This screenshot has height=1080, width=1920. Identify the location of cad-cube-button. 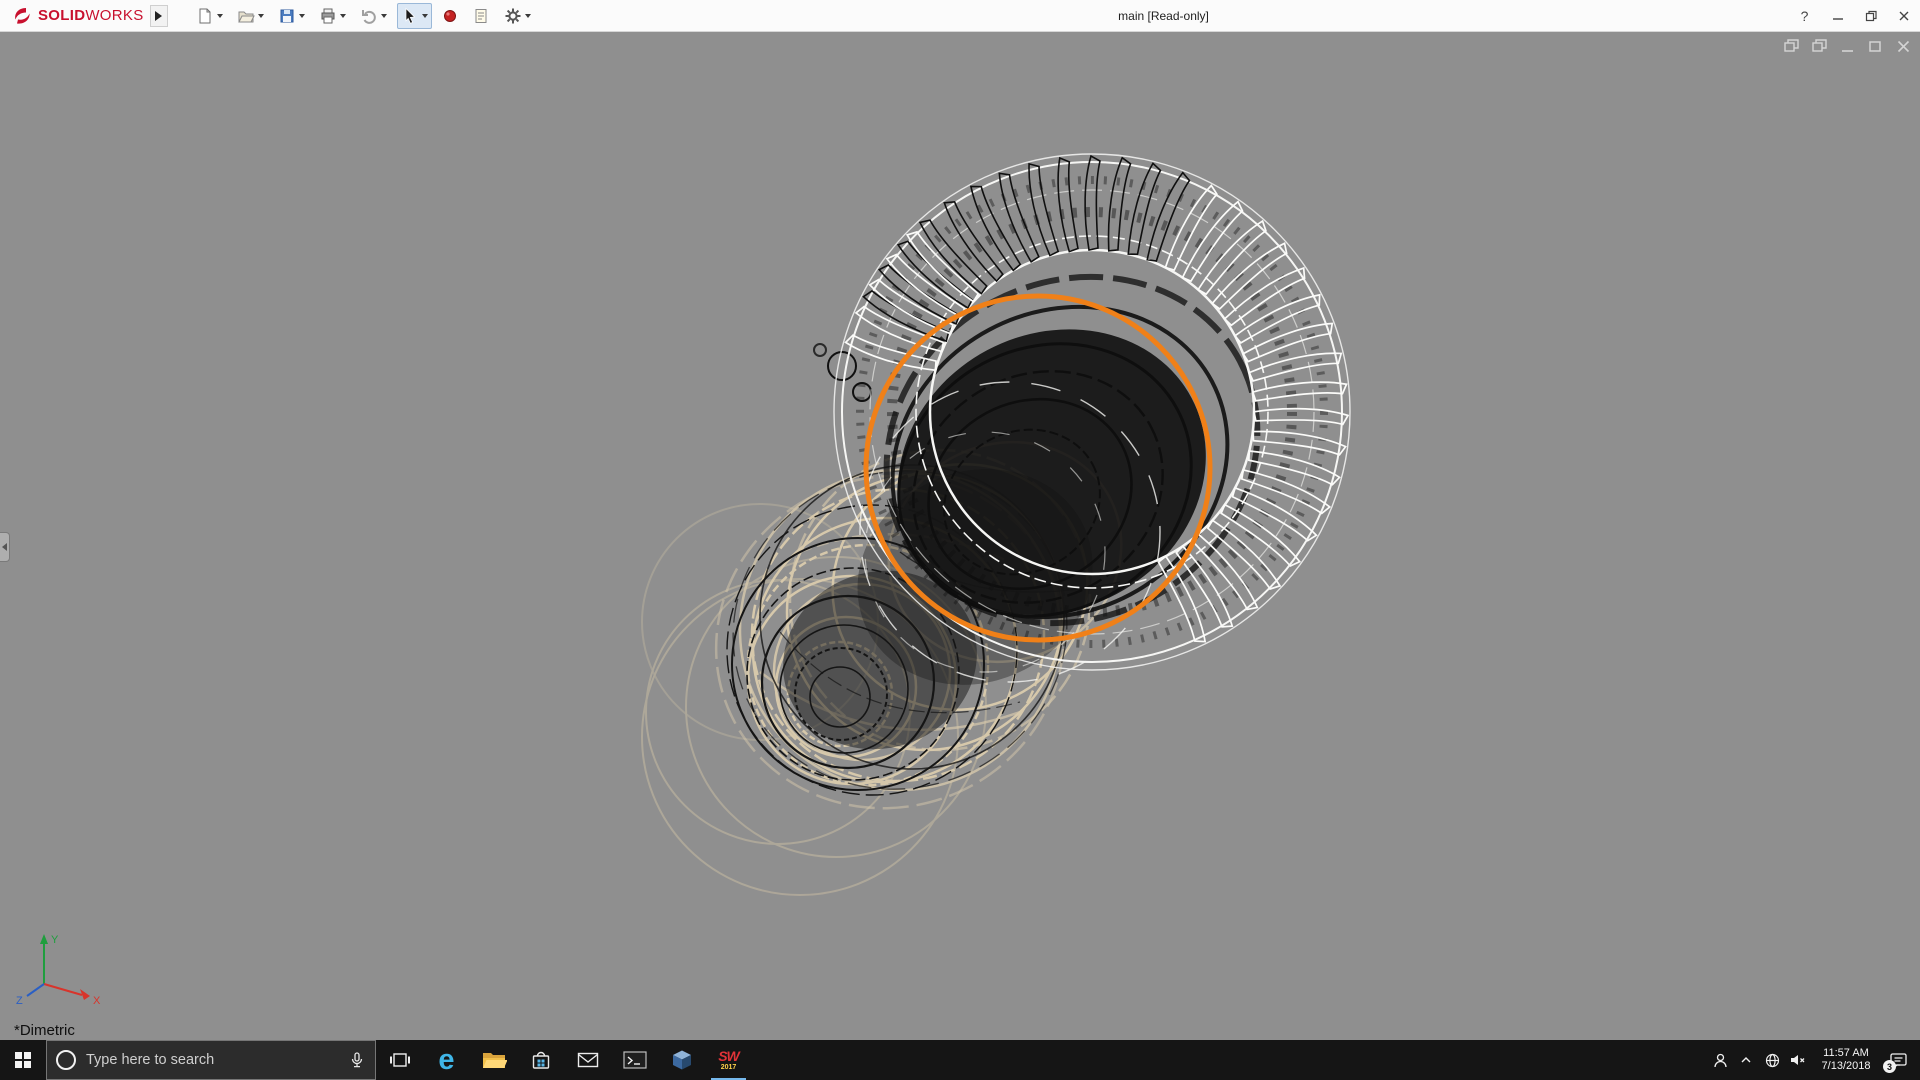
(681, 1060).